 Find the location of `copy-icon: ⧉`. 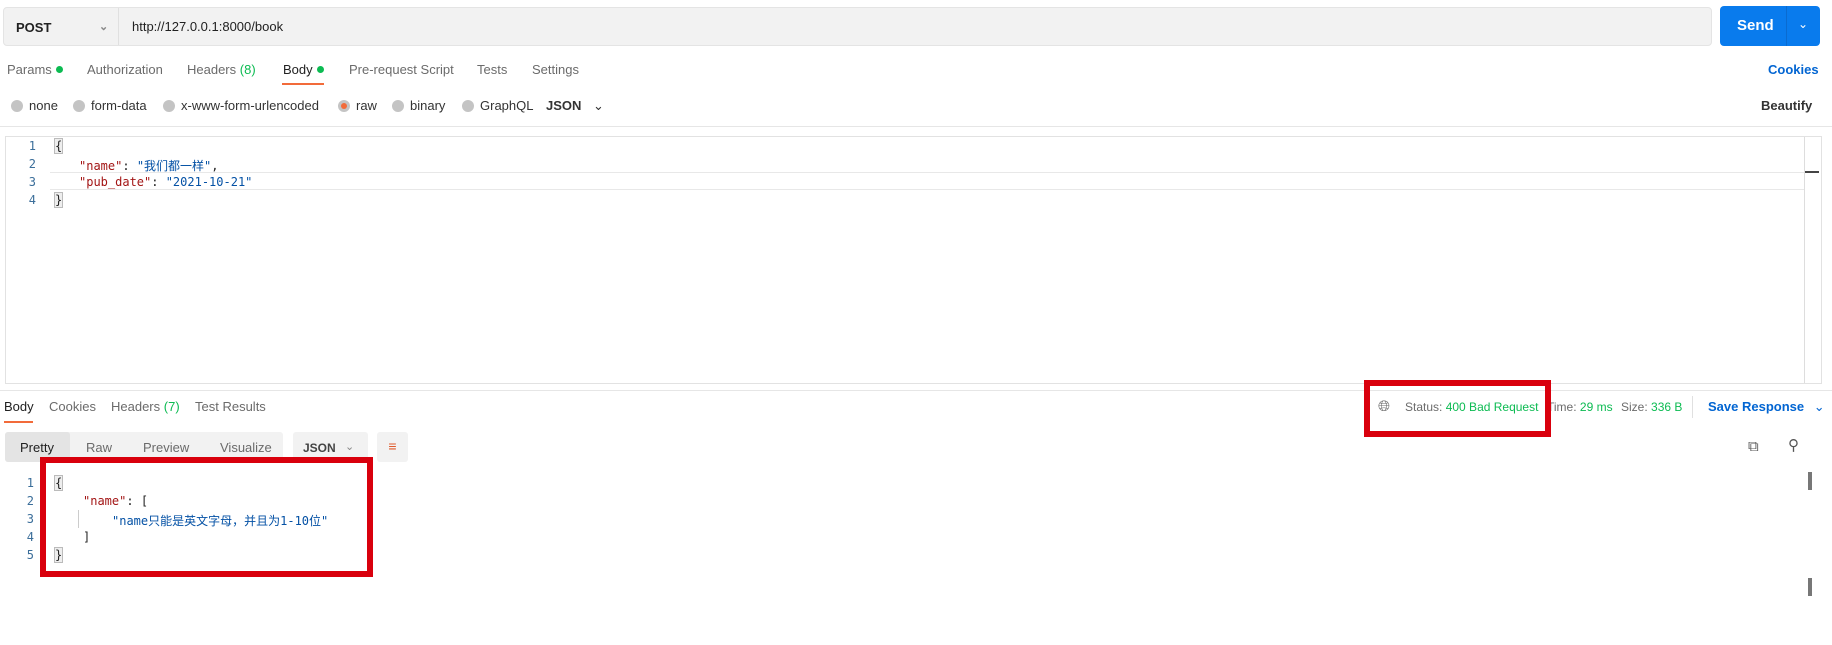

copy-icon: ⧉ is located at coordinates (1753, 446).